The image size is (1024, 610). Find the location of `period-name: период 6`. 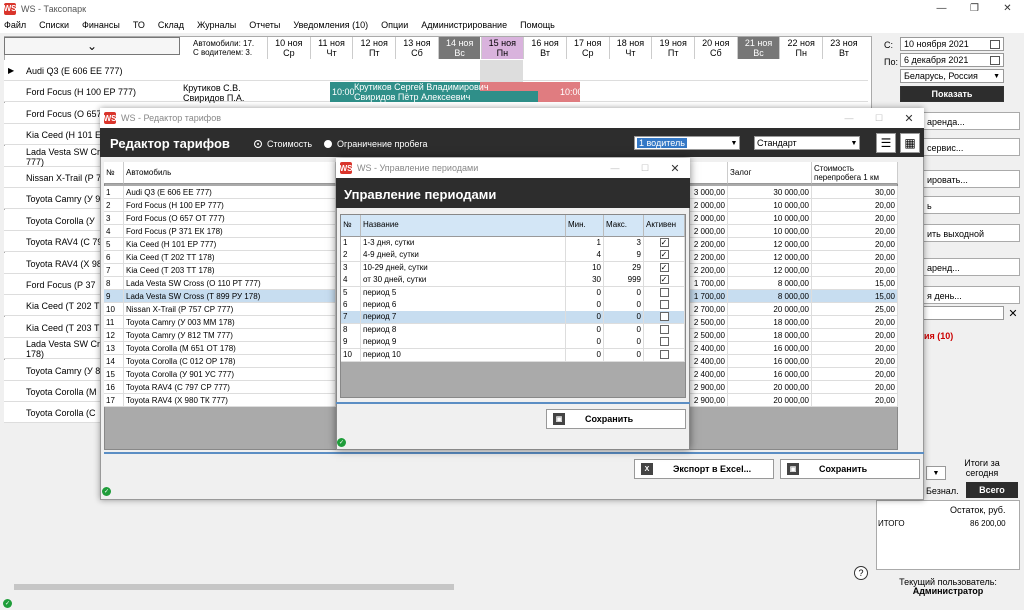

period-name: период 6 is located at coordinates (463, 305).